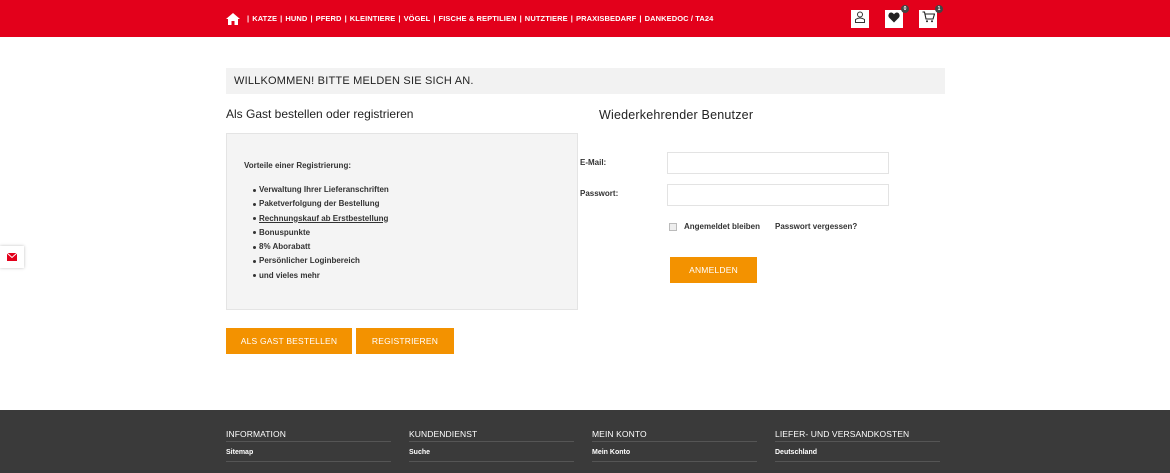 The width and height of the screenshot is (1170, 473). What do you see at coordinates (674, 445) in the screenshot?
I see `footer-col-mein-konto: MEIN KONTO Mein Konto` at bounding box center [674, 445].